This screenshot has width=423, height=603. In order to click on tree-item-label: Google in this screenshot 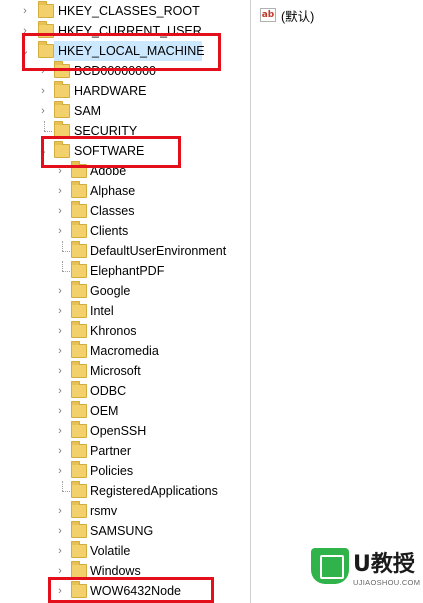, I will do `click(110, 291)`.